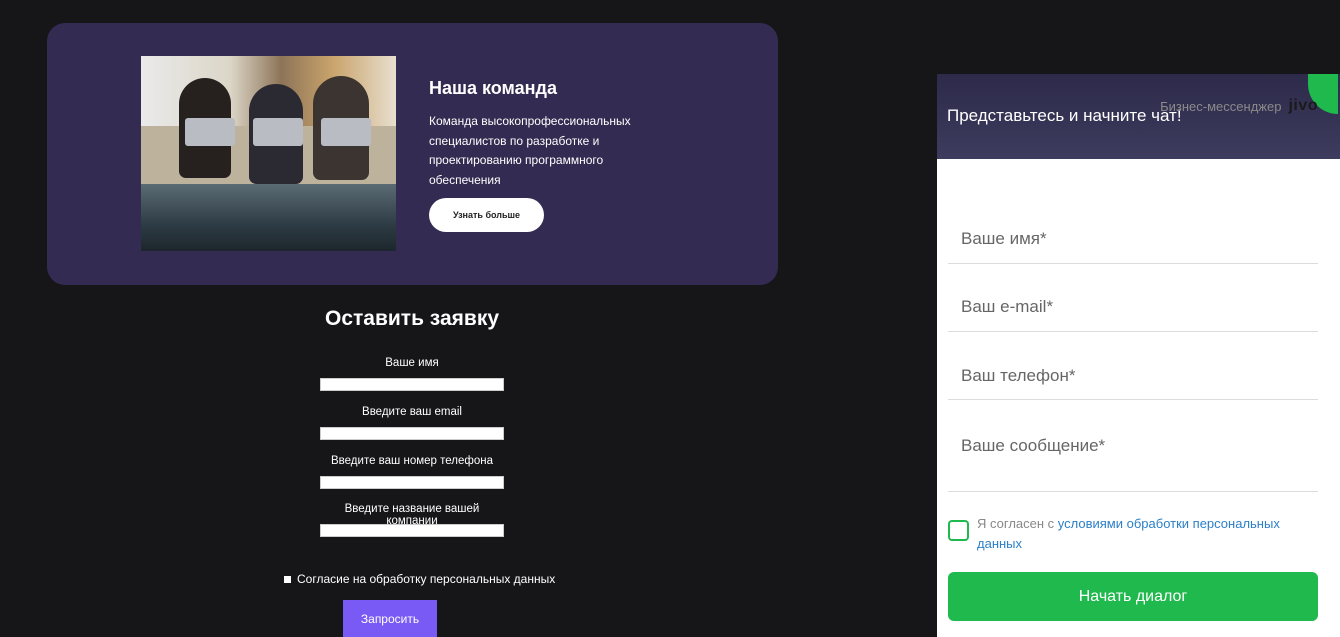 This screenshot has height=637, width=1340. What do you see at coordinates (1303, 105) in the screenshot?
I see `jivo-logo-icon: jivo` at bounding box center [1303, 105].